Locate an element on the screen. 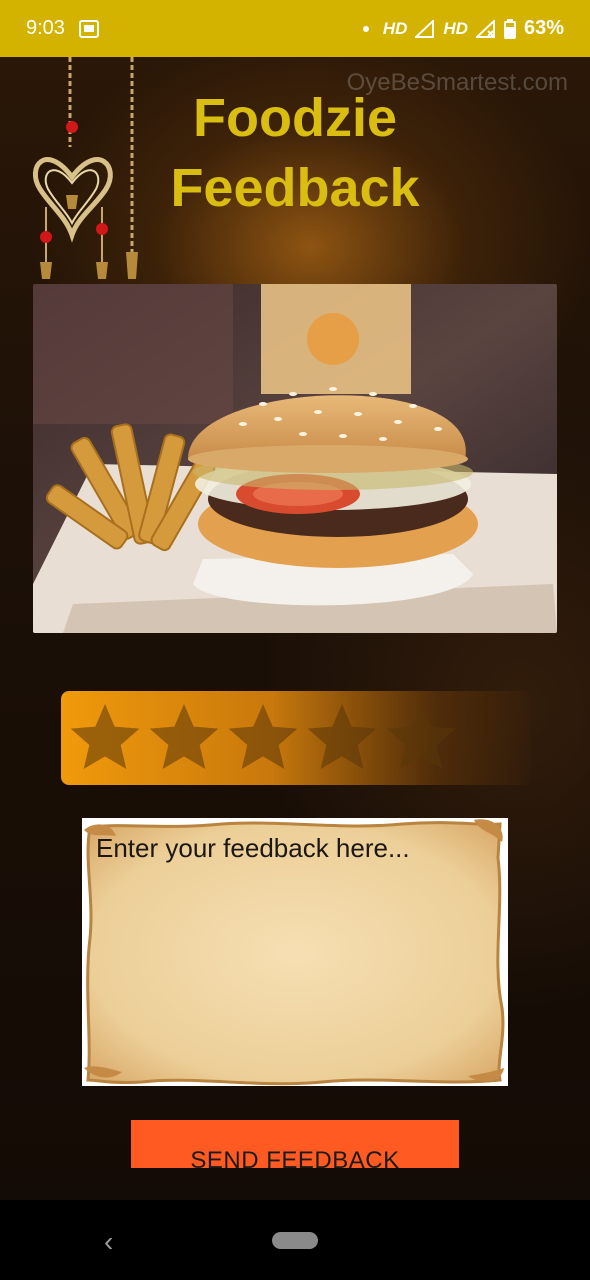 The image size is (590, 1280). signal-icon is located at coordinates (425, 28).